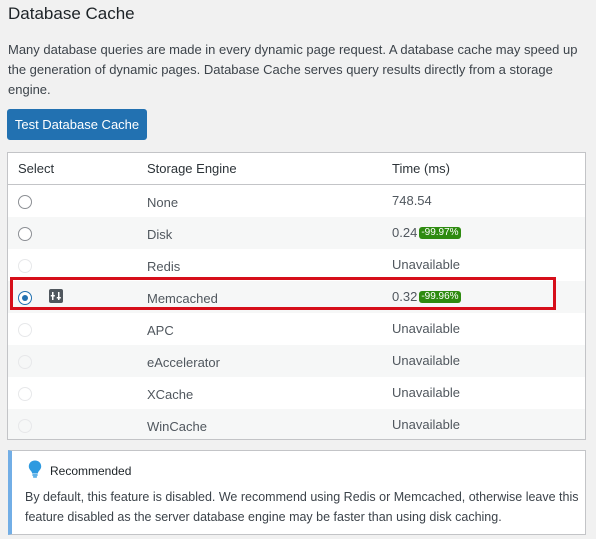 This screenshot has width=596, height=539. Describe the element at coordinates (177, 426) in the screenshot. I see `engine-name: WinCache` at that location.